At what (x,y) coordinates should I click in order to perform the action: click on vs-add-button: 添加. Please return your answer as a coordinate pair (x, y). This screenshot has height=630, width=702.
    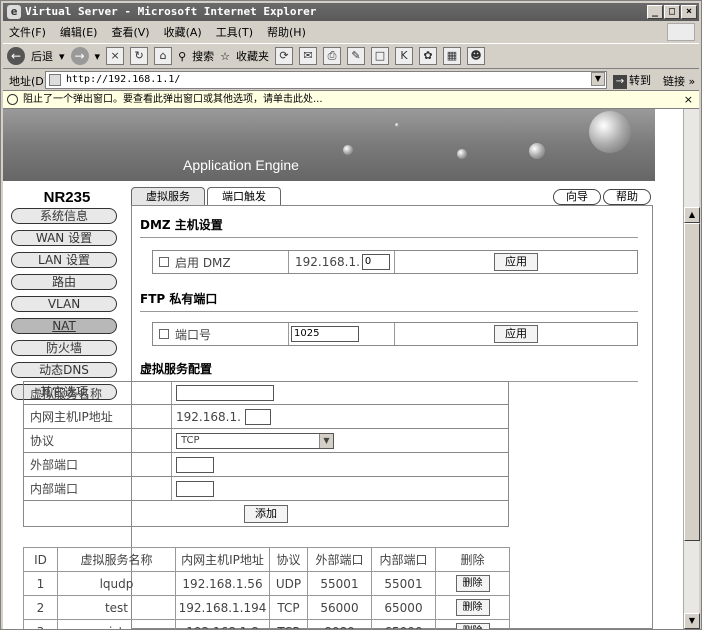
    Looking at the image, I should click on (266, 513).